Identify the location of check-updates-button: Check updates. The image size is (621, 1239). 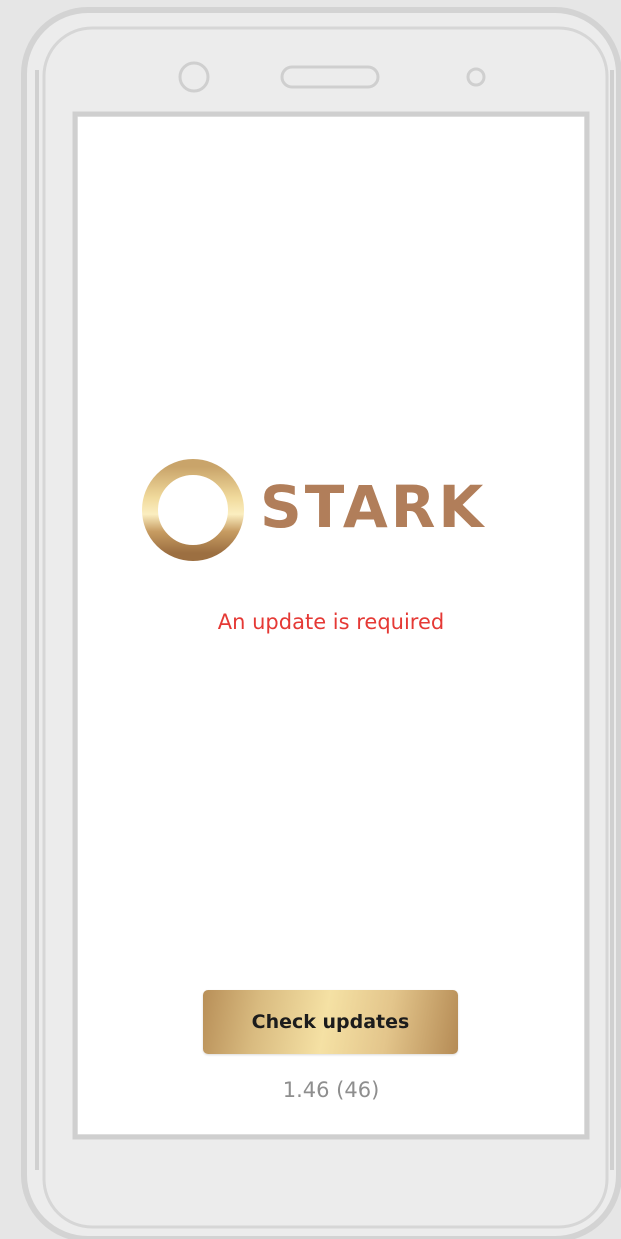
(330, 1022).